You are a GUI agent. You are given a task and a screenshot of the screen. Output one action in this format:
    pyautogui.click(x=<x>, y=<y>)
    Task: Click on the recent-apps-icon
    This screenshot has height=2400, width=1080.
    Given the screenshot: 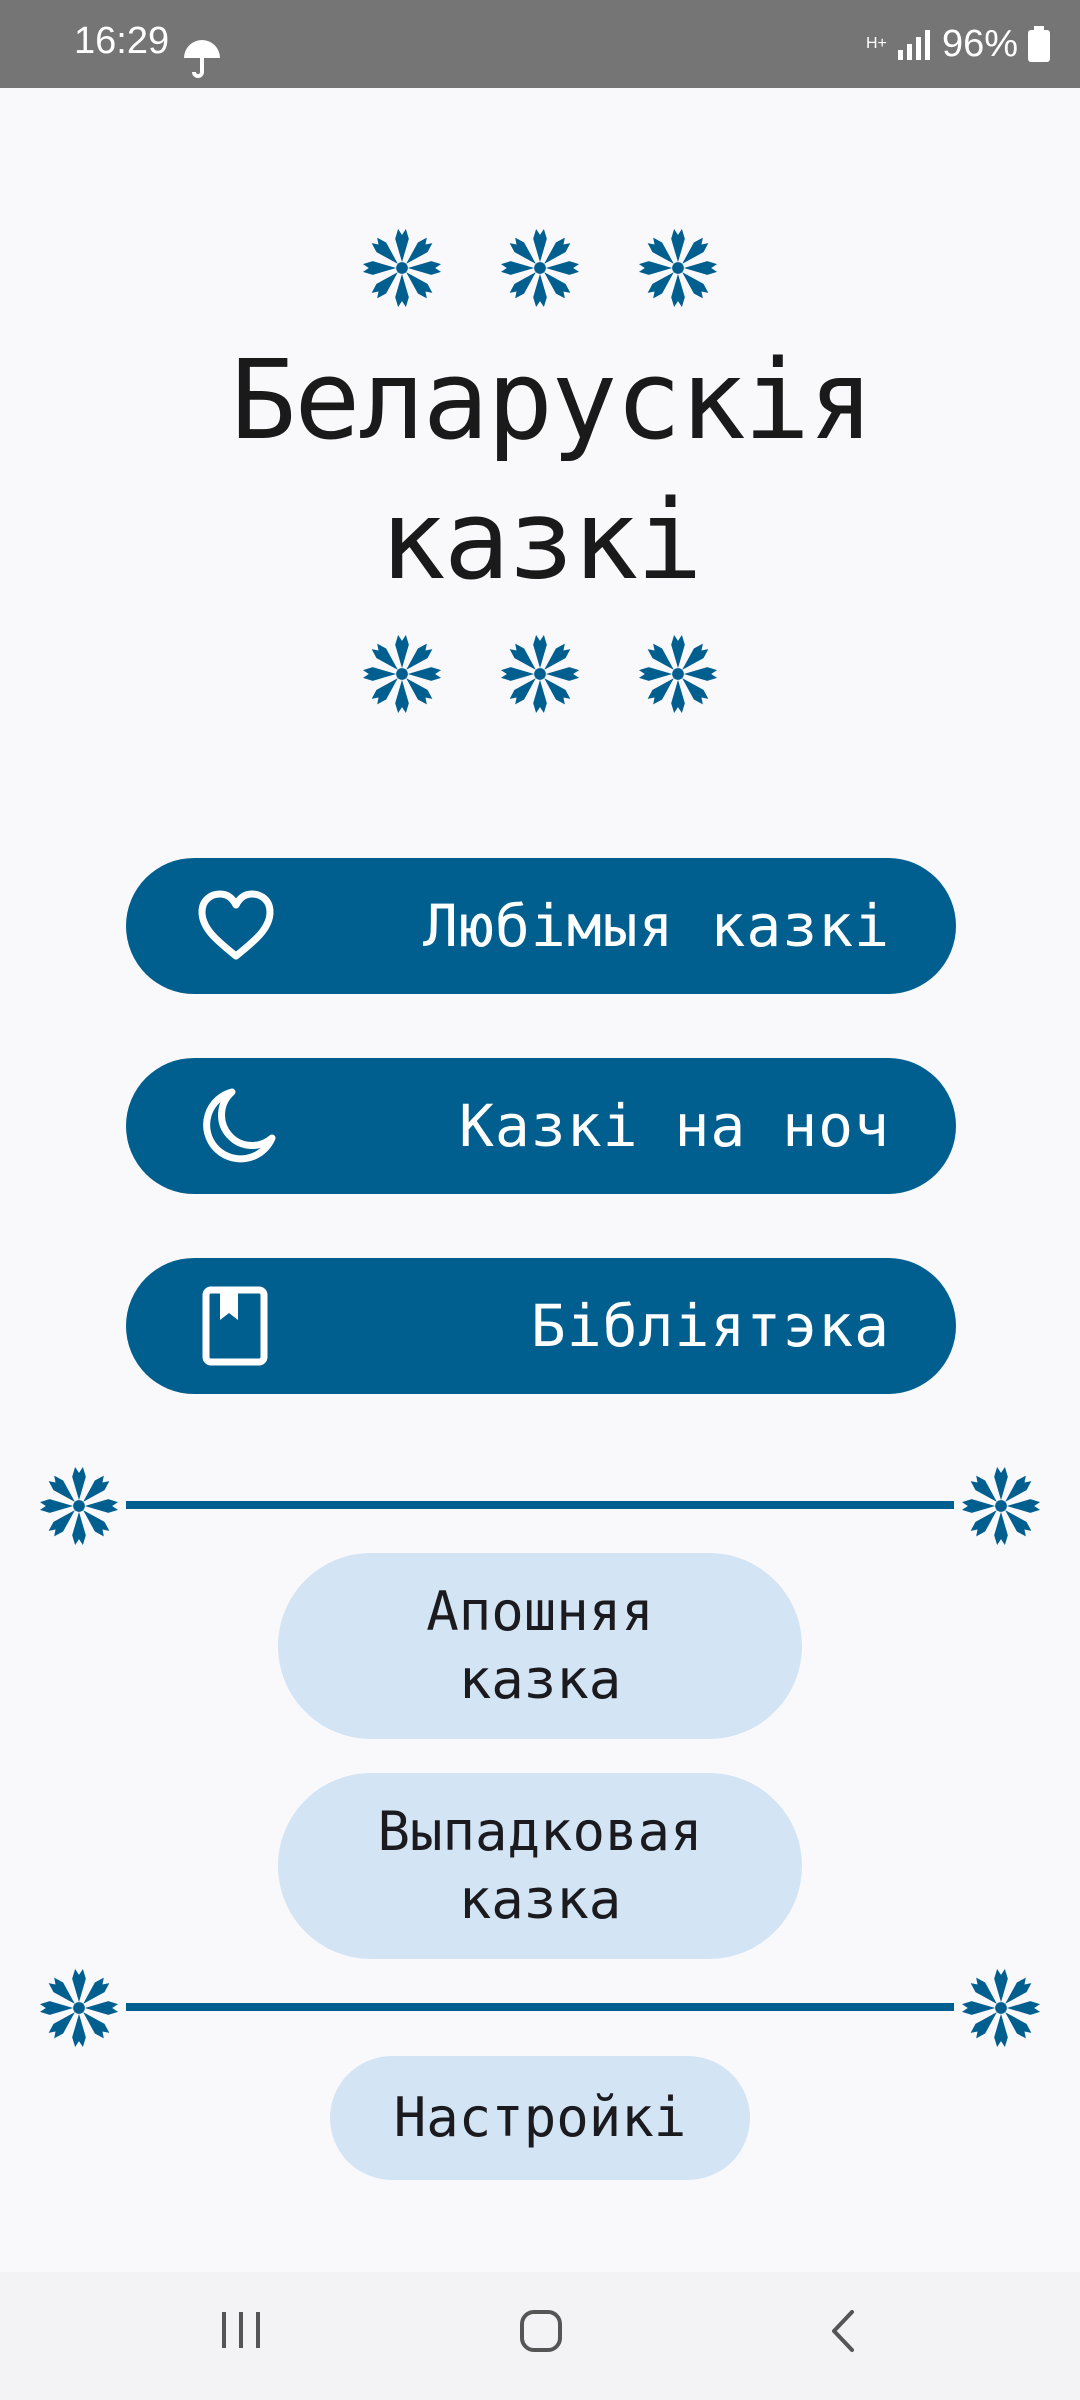 What is the action you would take?
    pyautogui.click(x=241, y=2330)
    